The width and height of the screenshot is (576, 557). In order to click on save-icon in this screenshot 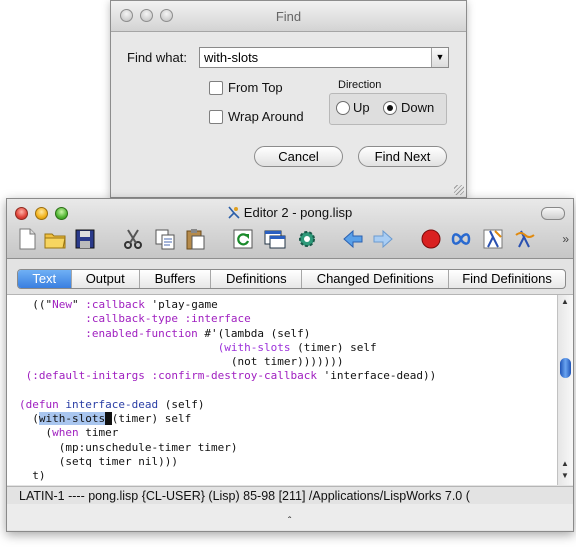, I will do `click(85, 239)`.